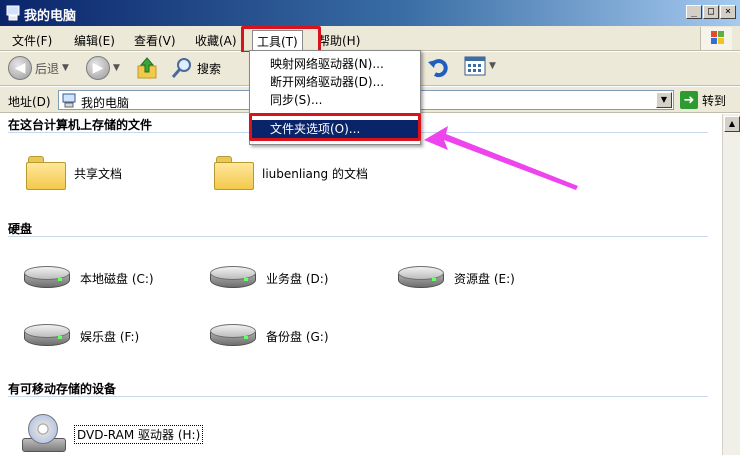  Describe the element at coordinates (117, 278) in the screenshot. I see `item-label: 本地磁盘 (C:)` at that location.